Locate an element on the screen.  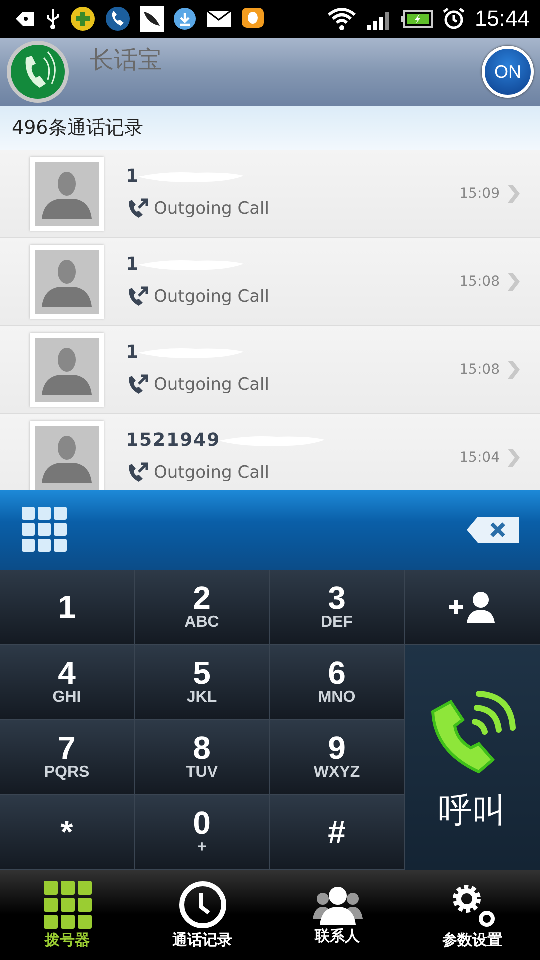
keypad-key: * is located at coordinates (67, 832).